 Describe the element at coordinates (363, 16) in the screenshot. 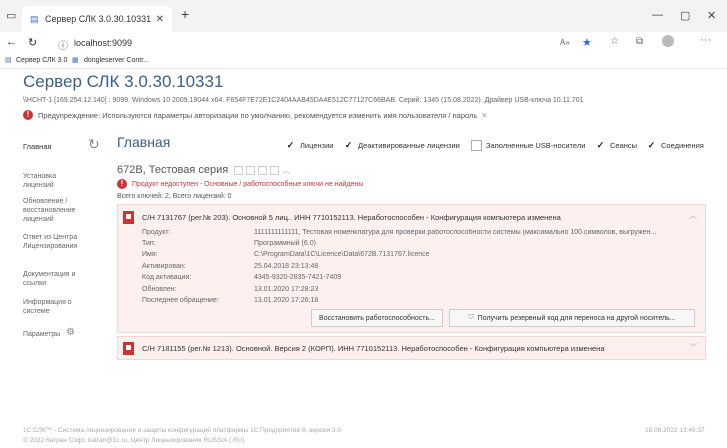

I see `browser-tab-bar: ▭ ▤ Сервер СЛК 3.0.30.10331 ✕ + — ▢ ✕` at that location.